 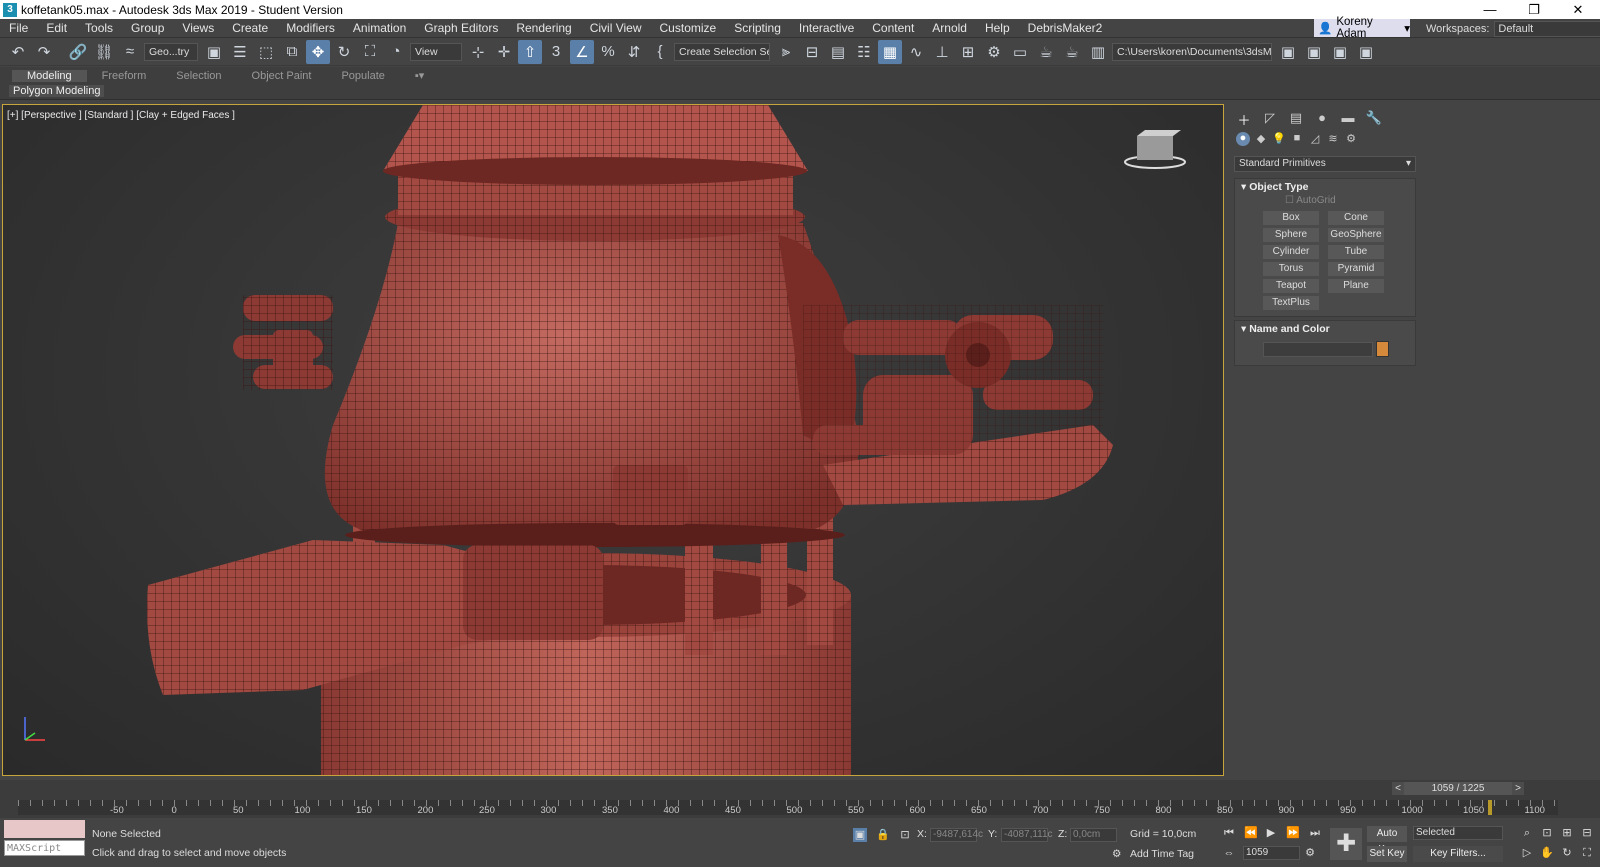 I want to click on go-to-start-icon: ⏮, so click(x=1229, y=833).